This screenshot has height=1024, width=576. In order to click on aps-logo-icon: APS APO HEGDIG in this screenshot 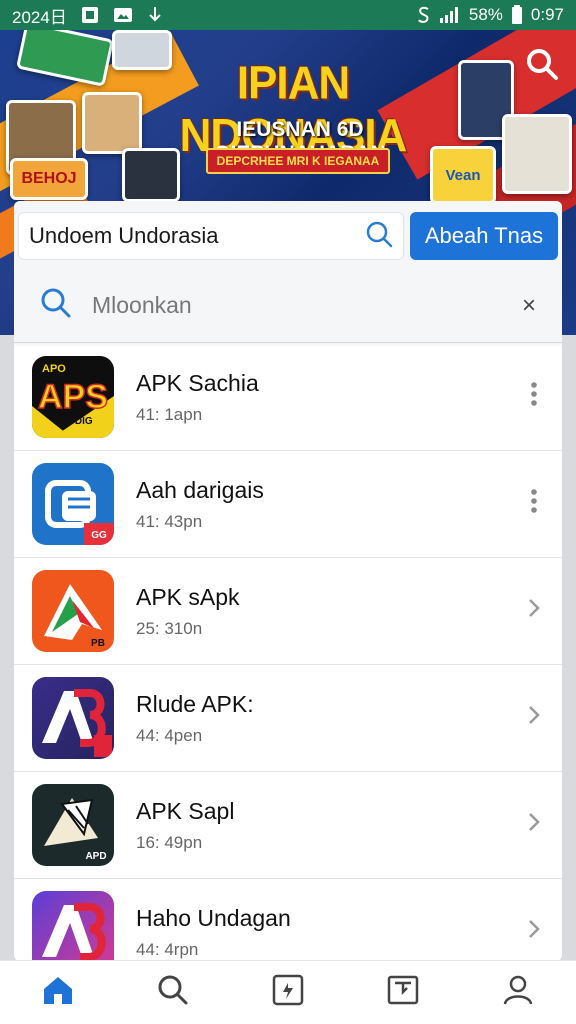, I will do `click(73, 400)`.